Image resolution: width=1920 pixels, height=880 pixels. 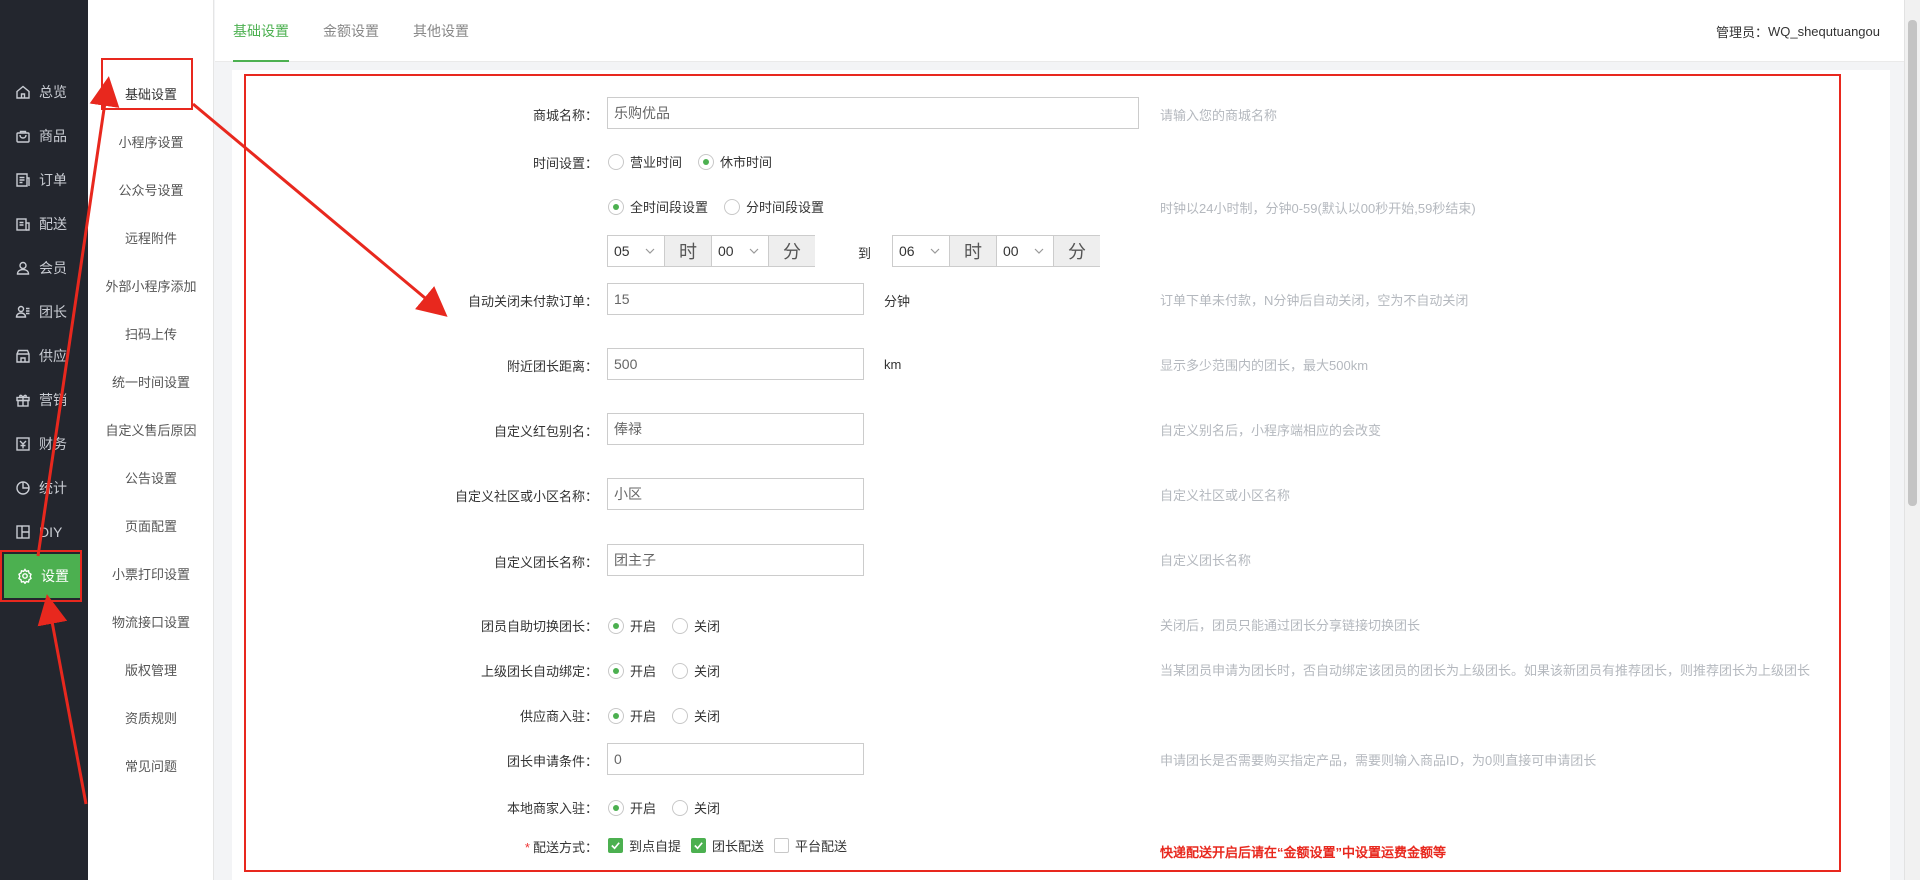 I want to click on delivery-label: * 配送方式：, so click(x=561, y=846).